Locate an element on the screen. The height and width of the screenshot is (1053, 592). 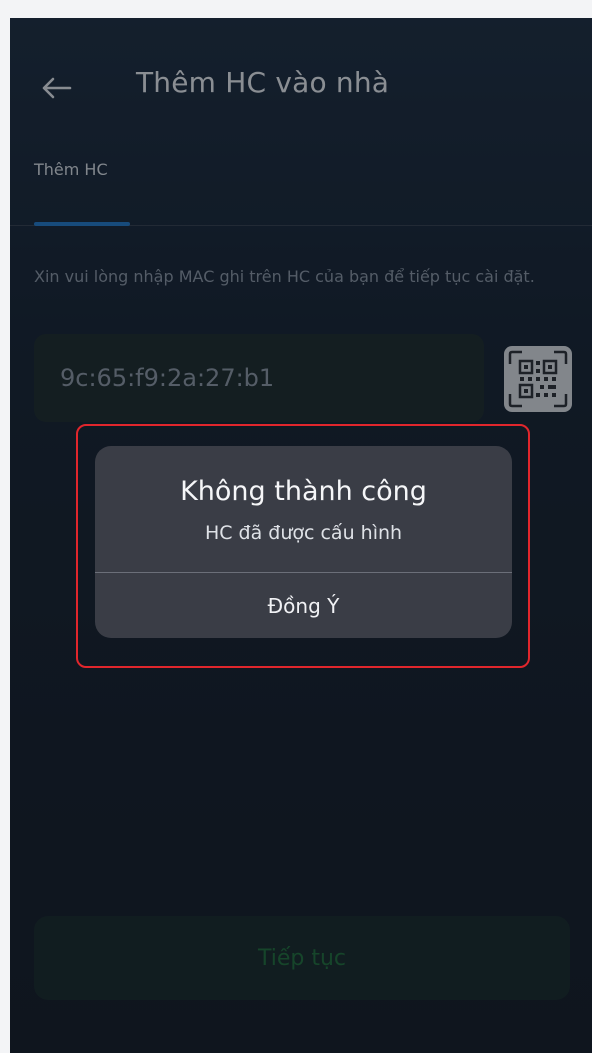
arrow-left-icon is located at coordinates (57, 88).